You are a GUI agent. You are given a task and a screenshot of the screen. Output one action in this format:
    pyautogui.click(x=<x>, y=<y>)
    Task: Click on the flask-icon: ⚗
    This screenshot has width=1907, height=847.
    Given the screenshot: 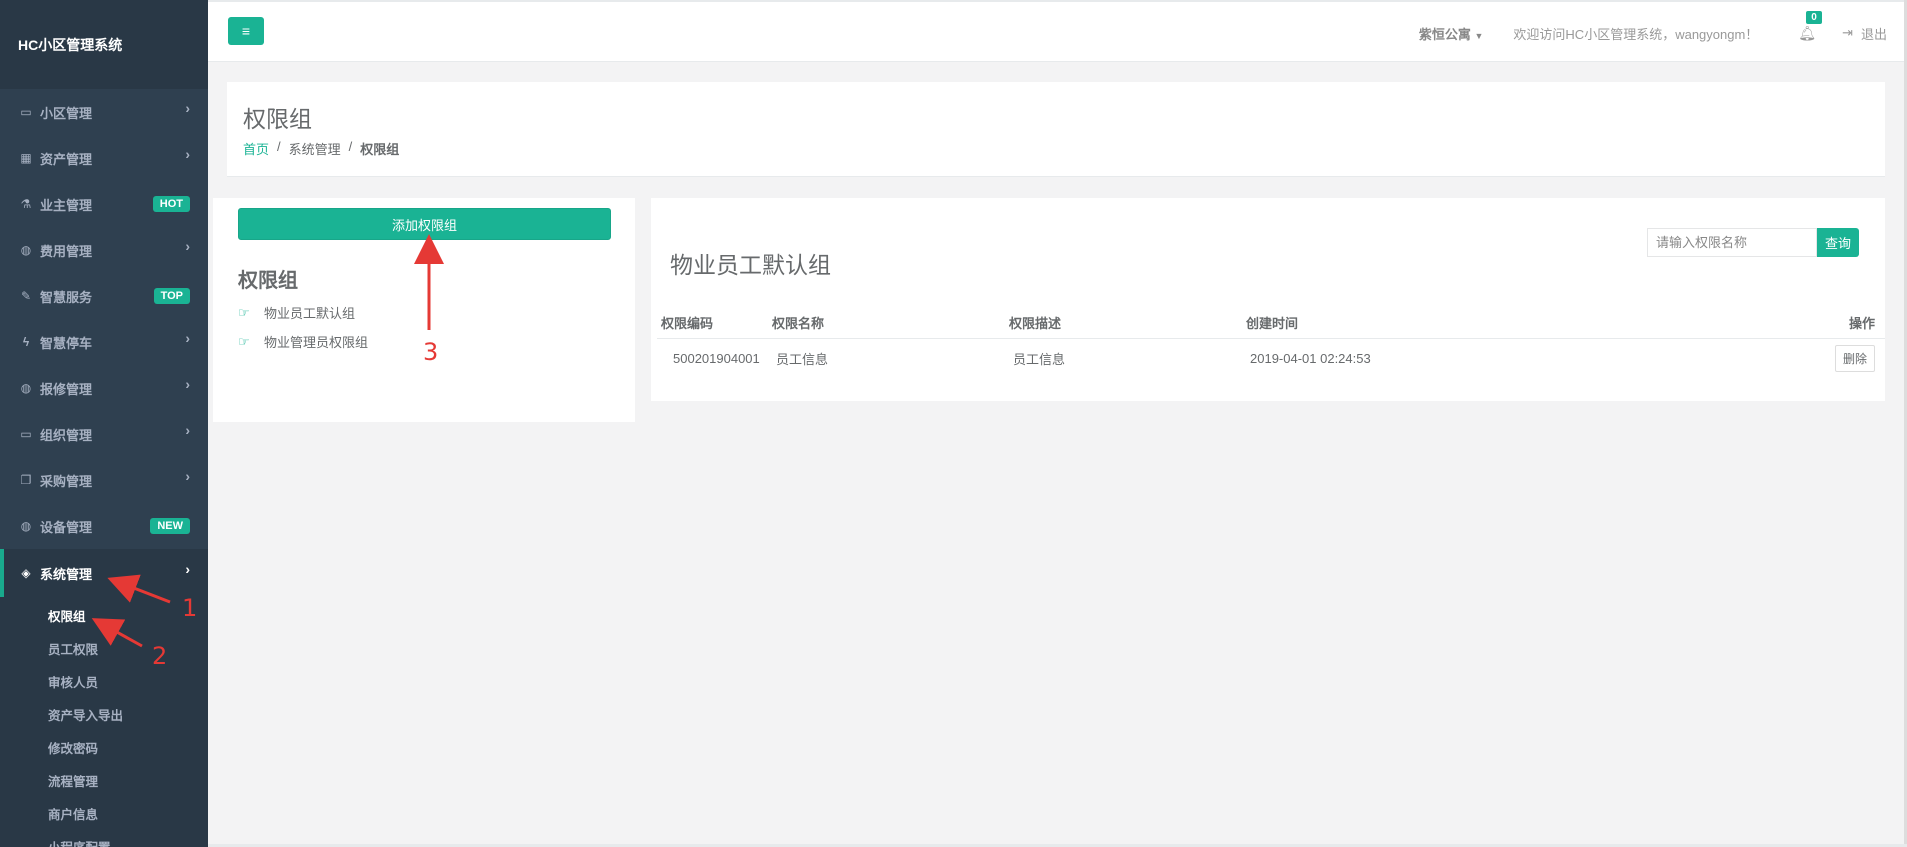 What is the action you would take?
    pyautogui.click(x=26, y=204)
    